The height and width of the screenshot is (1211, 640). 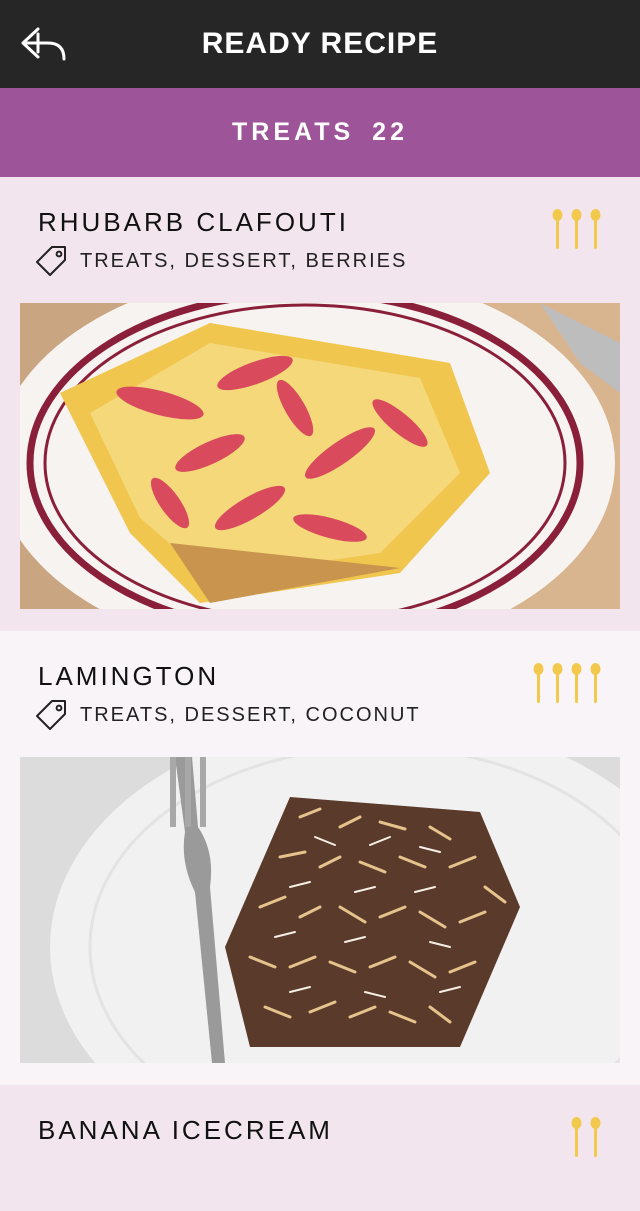 What do you see at coordinates (293, 132) in the screenshot?
I see `category-name: TREATS` at bounding box center [293, 132].